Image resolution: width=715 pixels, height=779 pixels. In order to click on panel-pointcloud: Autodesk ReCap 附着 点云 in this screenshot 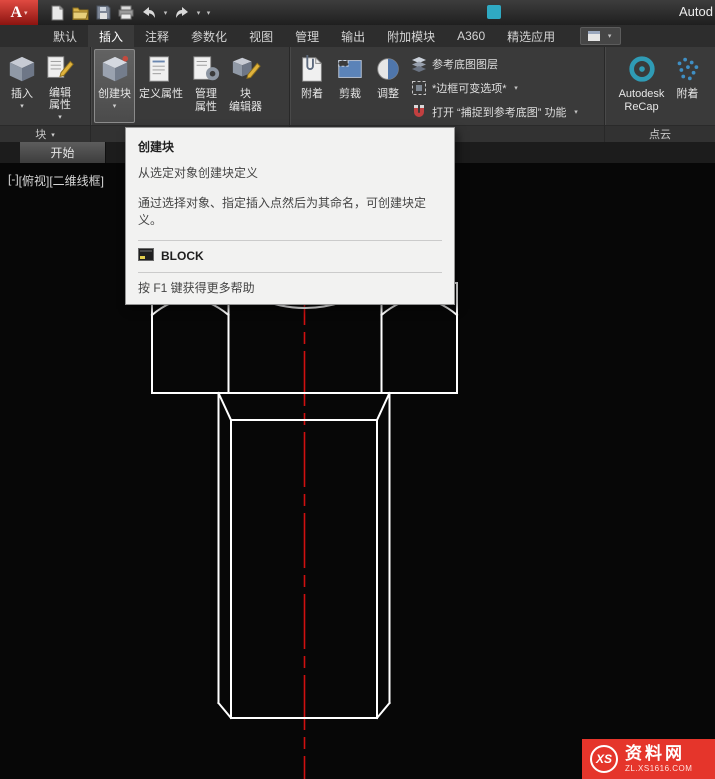, I will do `click(660, 94)`.